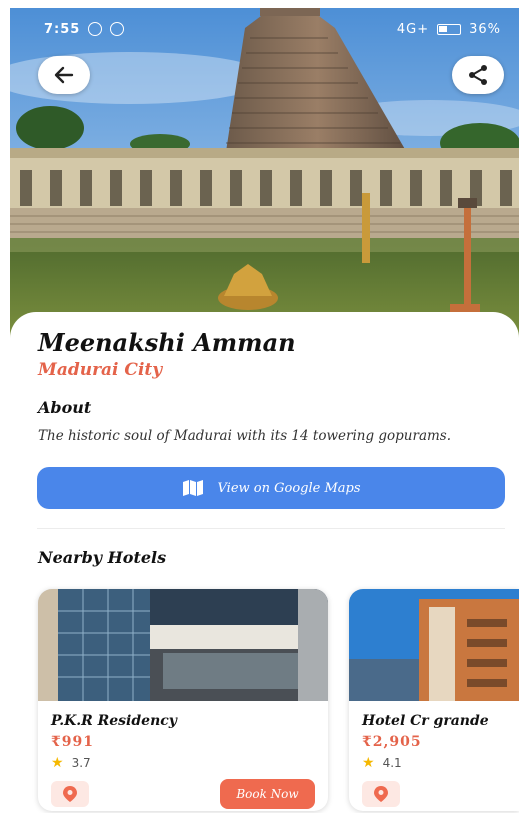 The width and height of the screenshot is (519, 813). I want to click on battery-percent: 36%, so click(485, 29).